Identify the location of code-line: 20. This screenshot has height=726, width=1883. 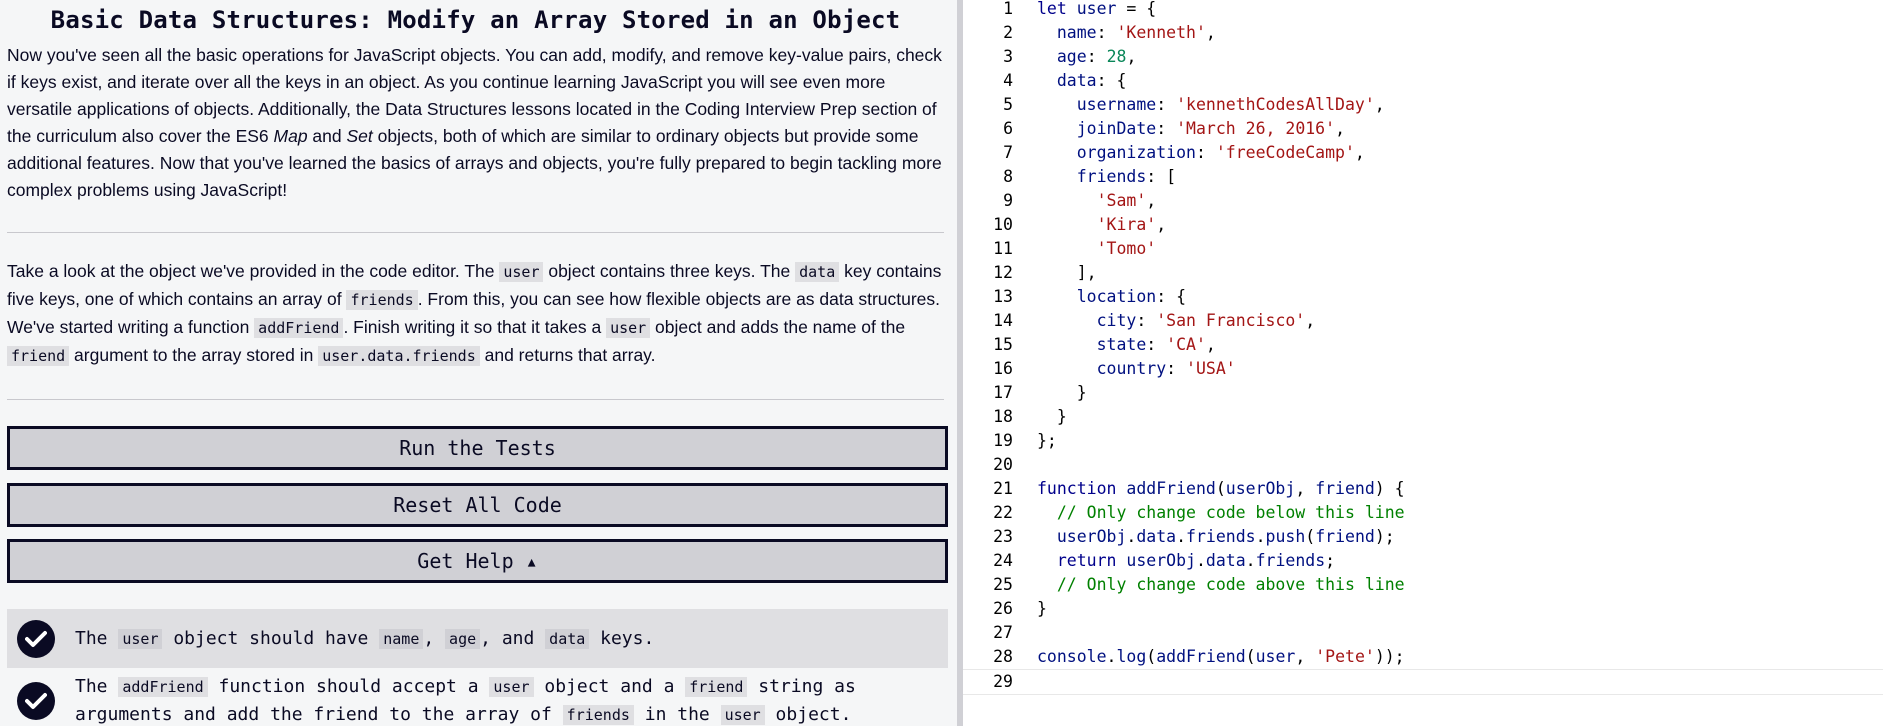
(1423, 465).